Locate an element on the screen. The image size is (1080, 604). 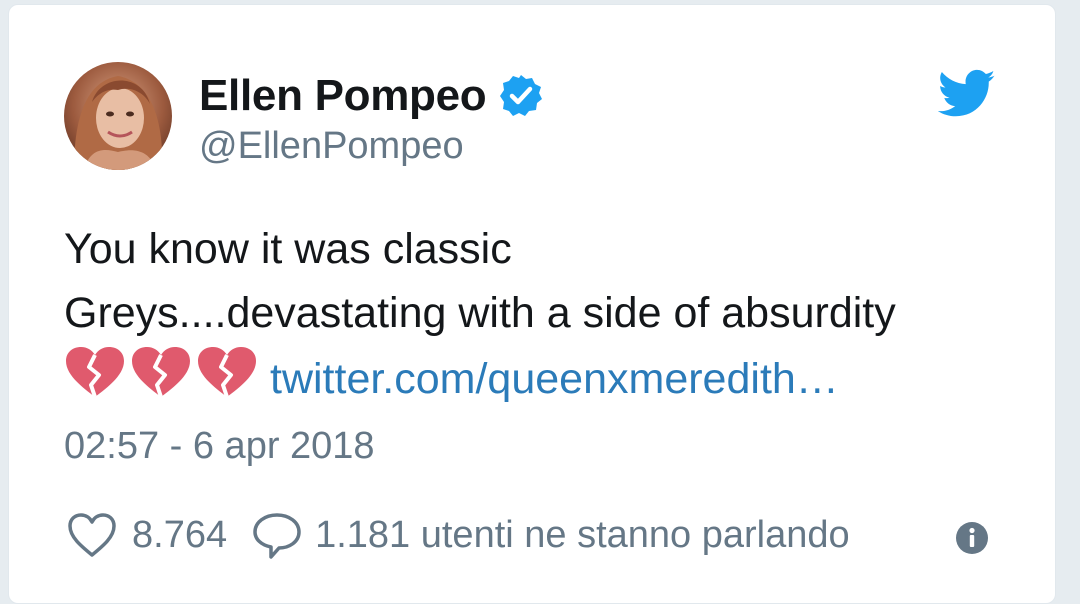
conversation-button: 1.181 utenti ne stanno parlando is located at coordinates (549, 535).